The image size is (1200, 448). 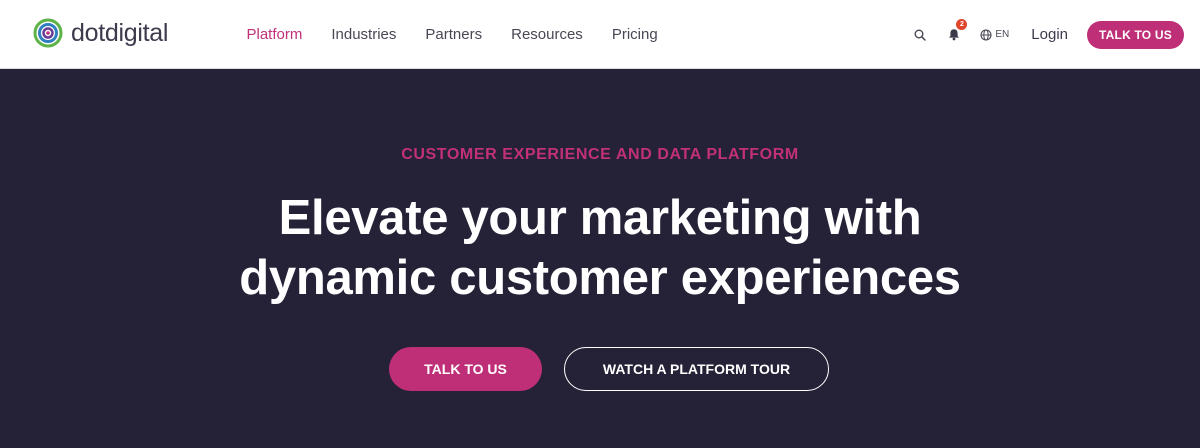 What do you see at coordinates (48, 33) in the screenshot?
I see `logo-mark-icon` at bounding box center [48, 33].